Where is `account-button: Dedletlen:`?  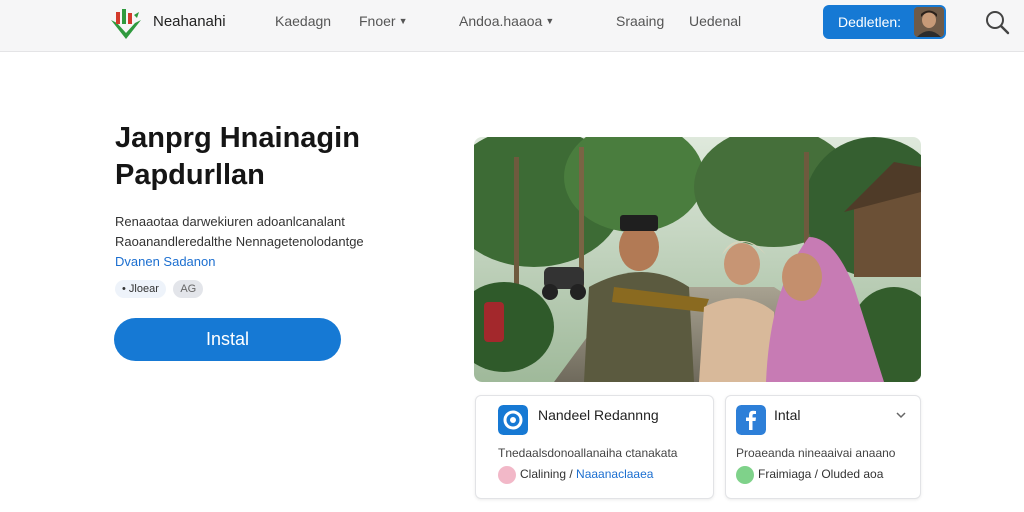 account-button: Dedletlen: is located at coordinates (884, 22).